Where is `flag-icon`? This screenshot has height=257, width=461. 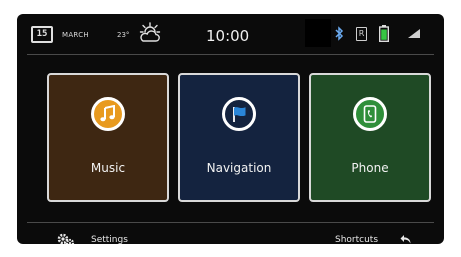 flag-icon is located at coordinates (239, 114).